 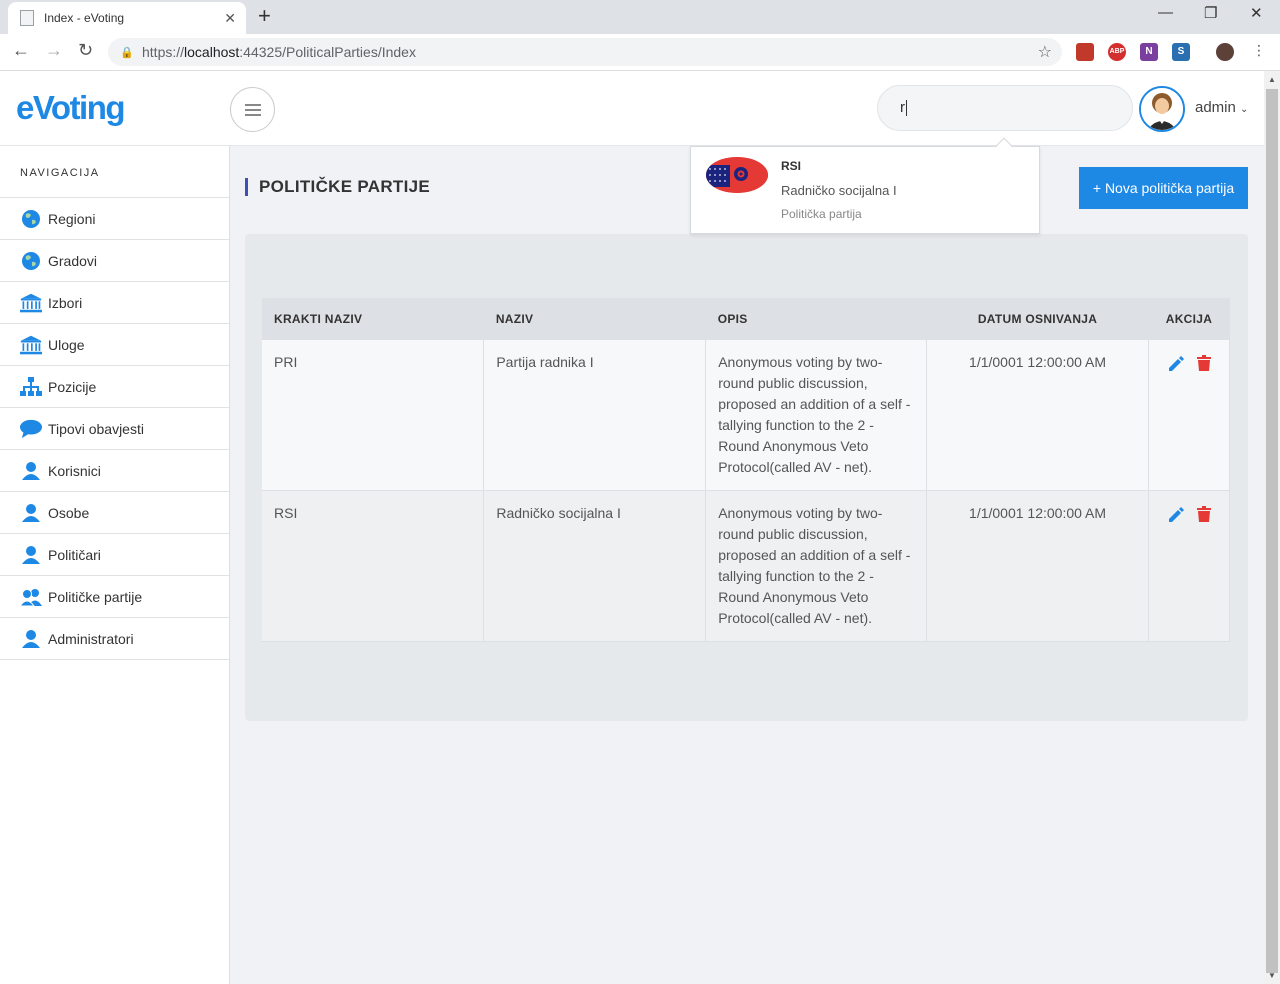 I want to click on sidebar-item-gradovi: Gradovi, so click(x=114, y=261).